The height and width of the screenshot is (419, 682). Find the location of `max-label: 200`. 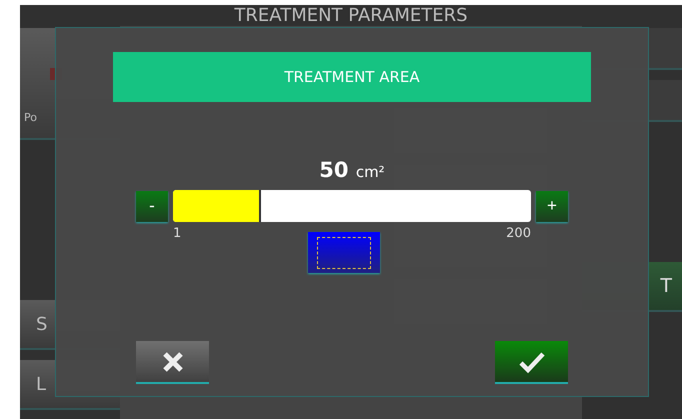

max-label: 200 is located at coordinates (518, 233).